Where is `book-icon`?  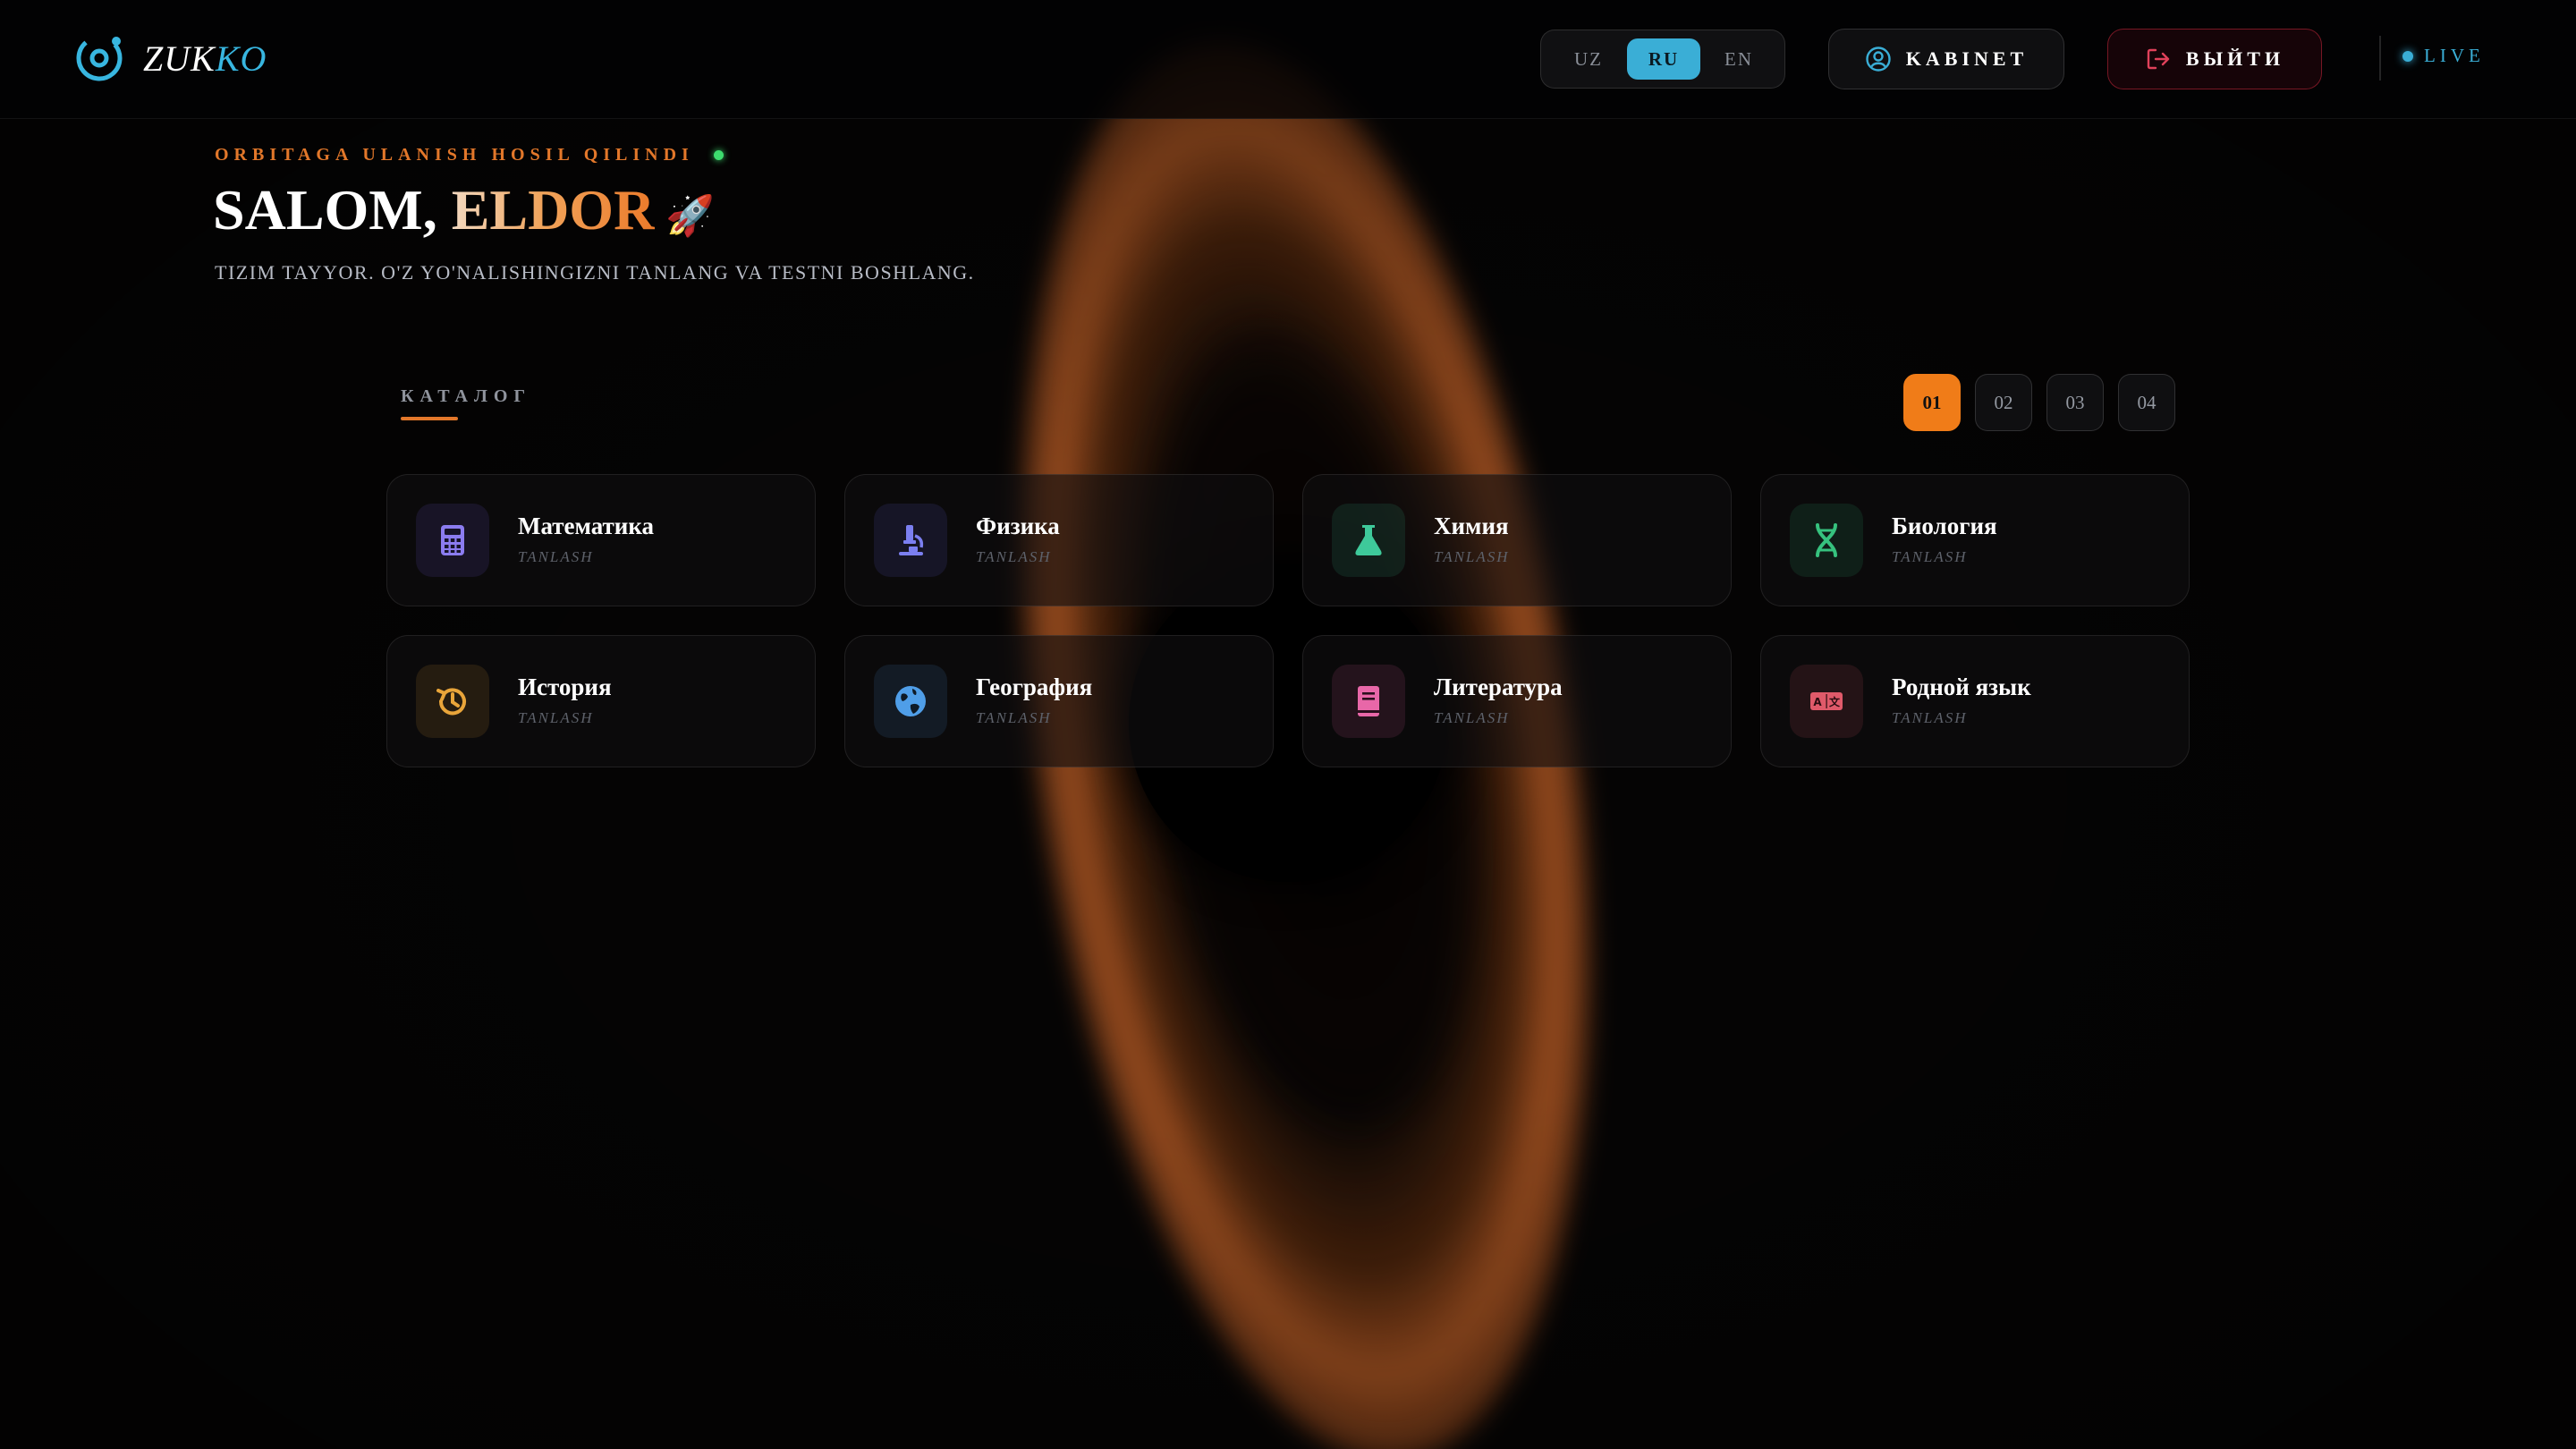
book-icon is located at coordinates (1368, 701).